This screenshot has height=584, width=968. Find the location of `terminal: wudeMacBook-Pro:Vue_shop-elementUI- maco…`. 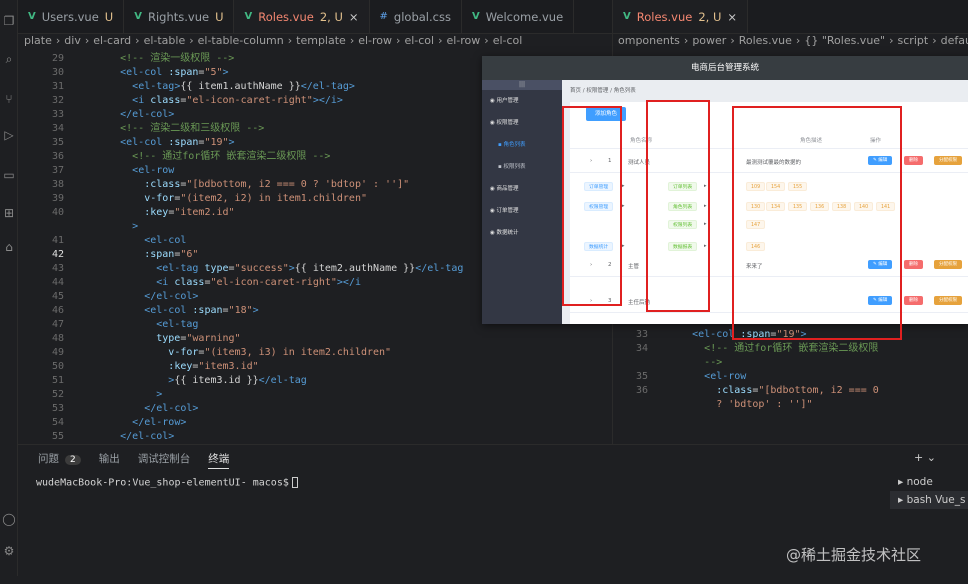

terminal: wudeMacBook-Pro:Vue_shop-elementUI- maco… is located at coordinates (167, 483).